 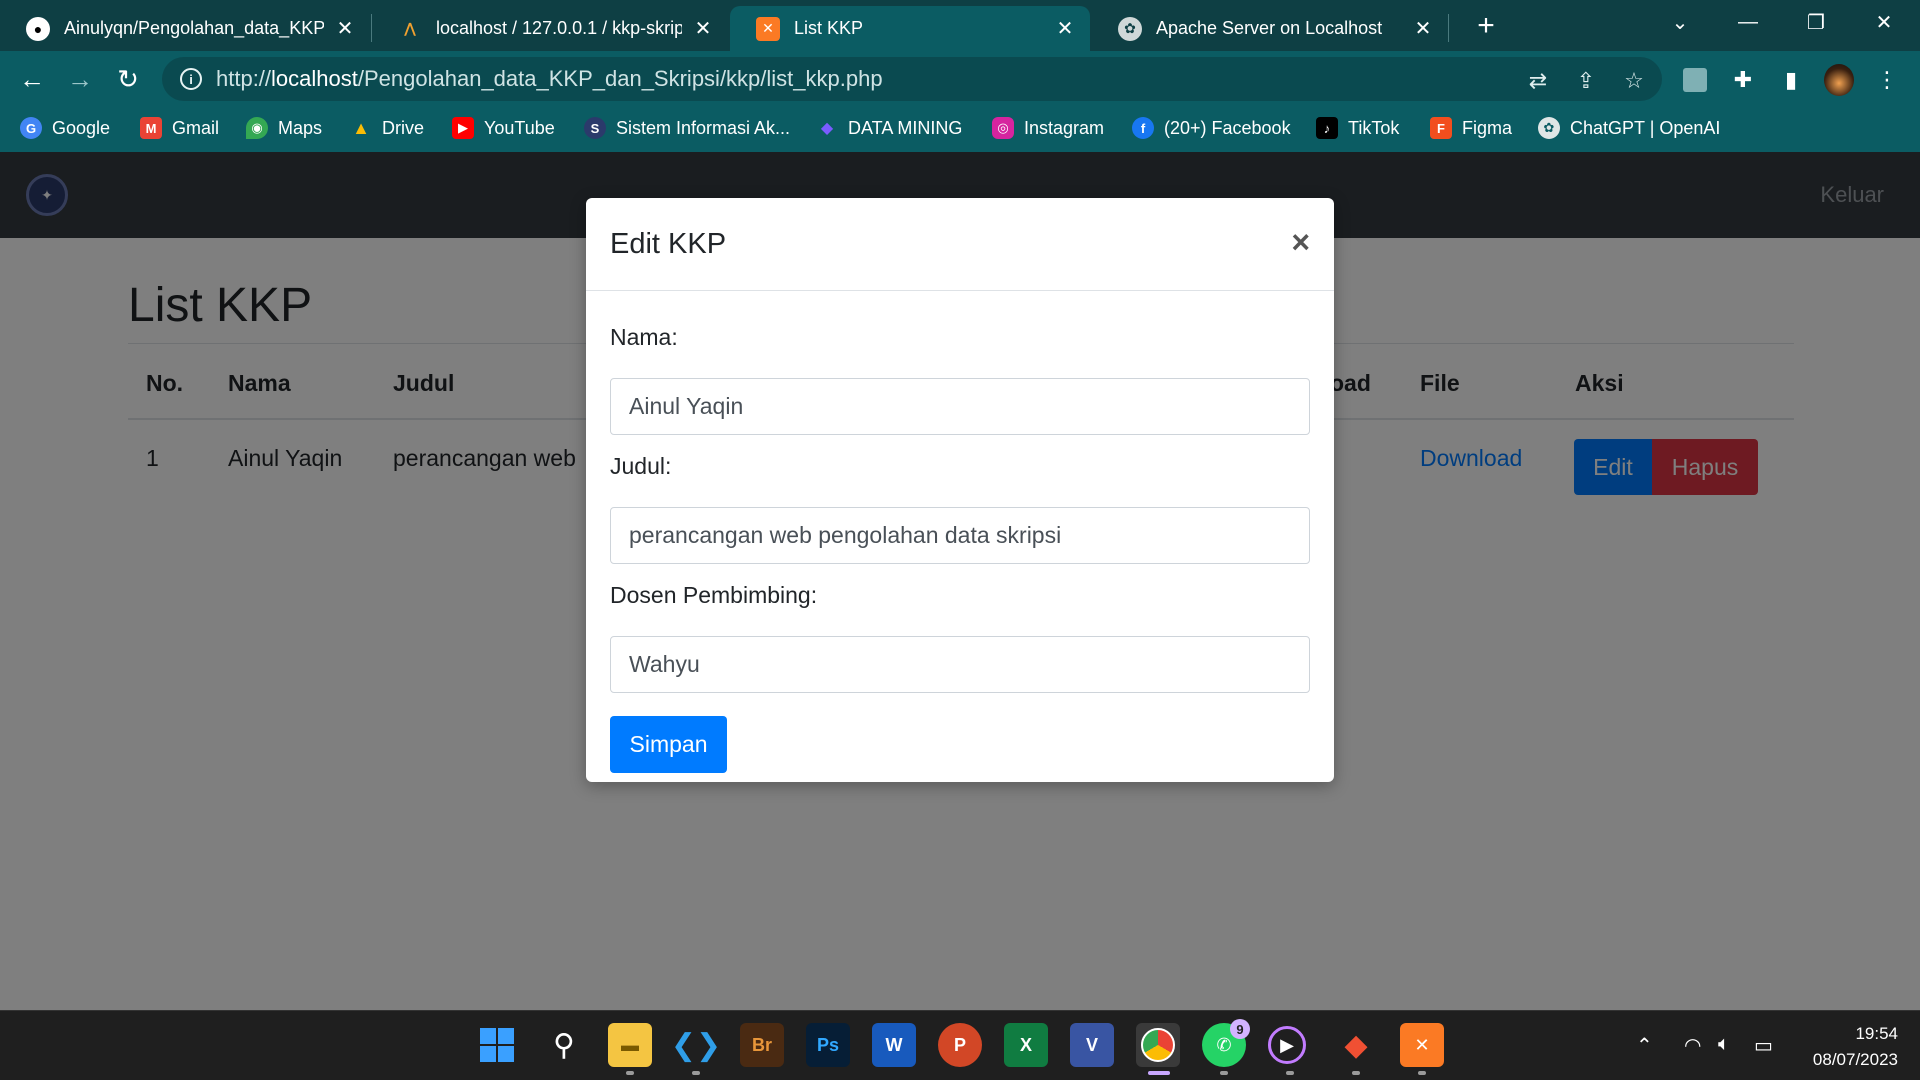 What do you see at coordinates (1064, 127) in the screenshot?
I see `bookmark-label: Instagram` at bounding box center [1064, 127].